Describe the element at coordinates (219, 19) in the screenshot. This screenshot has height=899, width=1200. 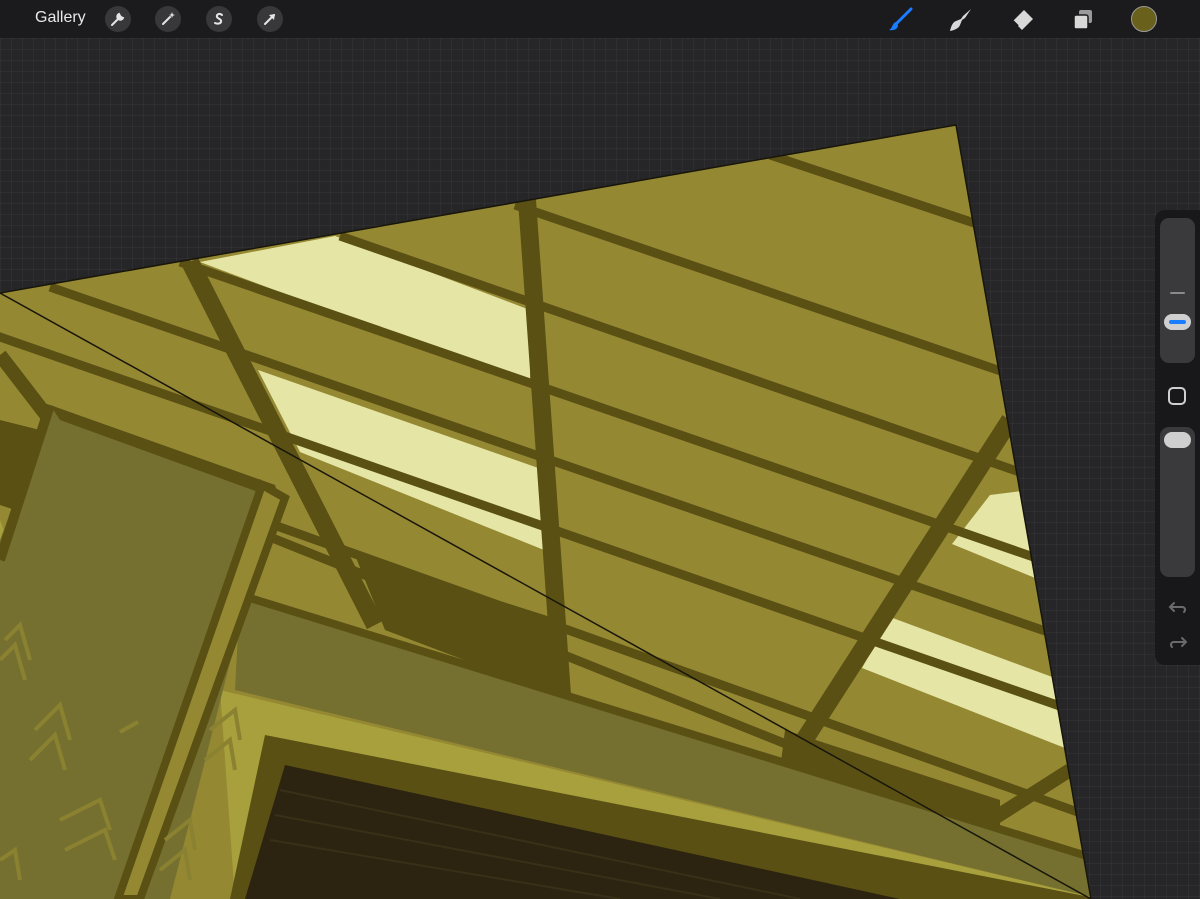
I see `selection-s-icon` at that location.